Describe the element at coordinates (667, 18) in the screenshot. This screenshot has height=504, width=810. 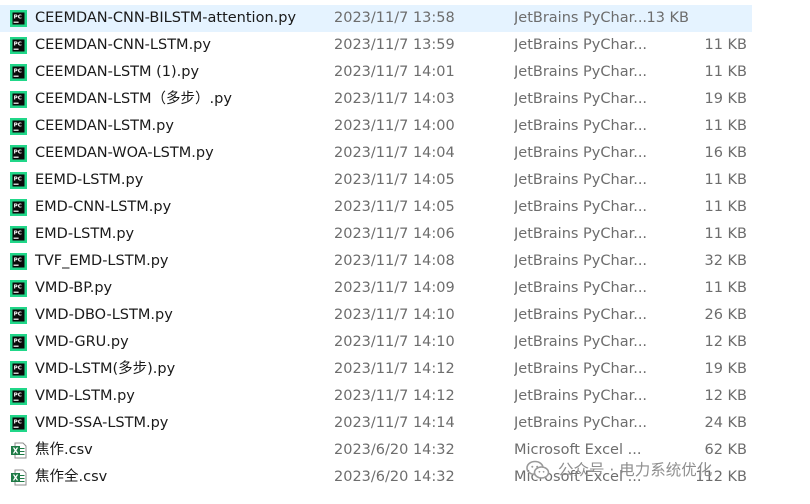
I see `file-size: 13 KB` at that location.